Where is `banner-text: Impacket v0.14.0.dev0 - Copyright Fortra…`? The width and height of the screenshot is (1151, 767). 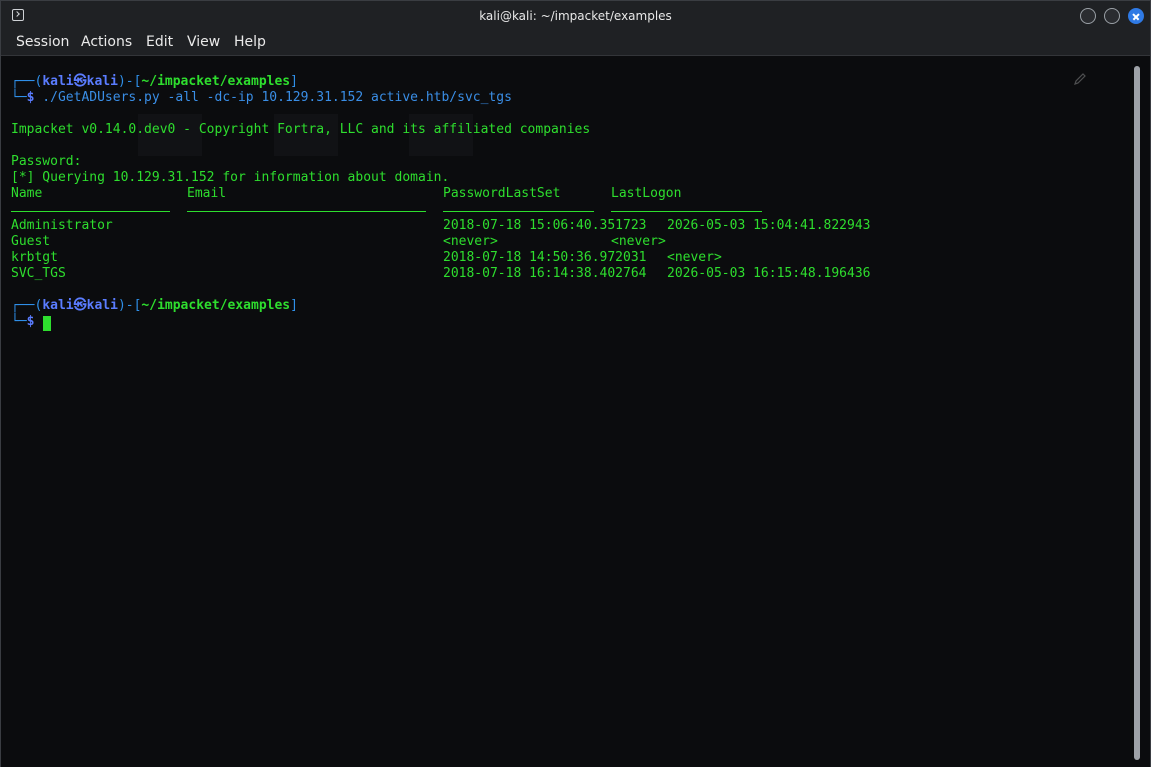
banner-text: Impacket v0.14.0.dev0 - Copyright Fortra… is located at coordinates (301, 129).